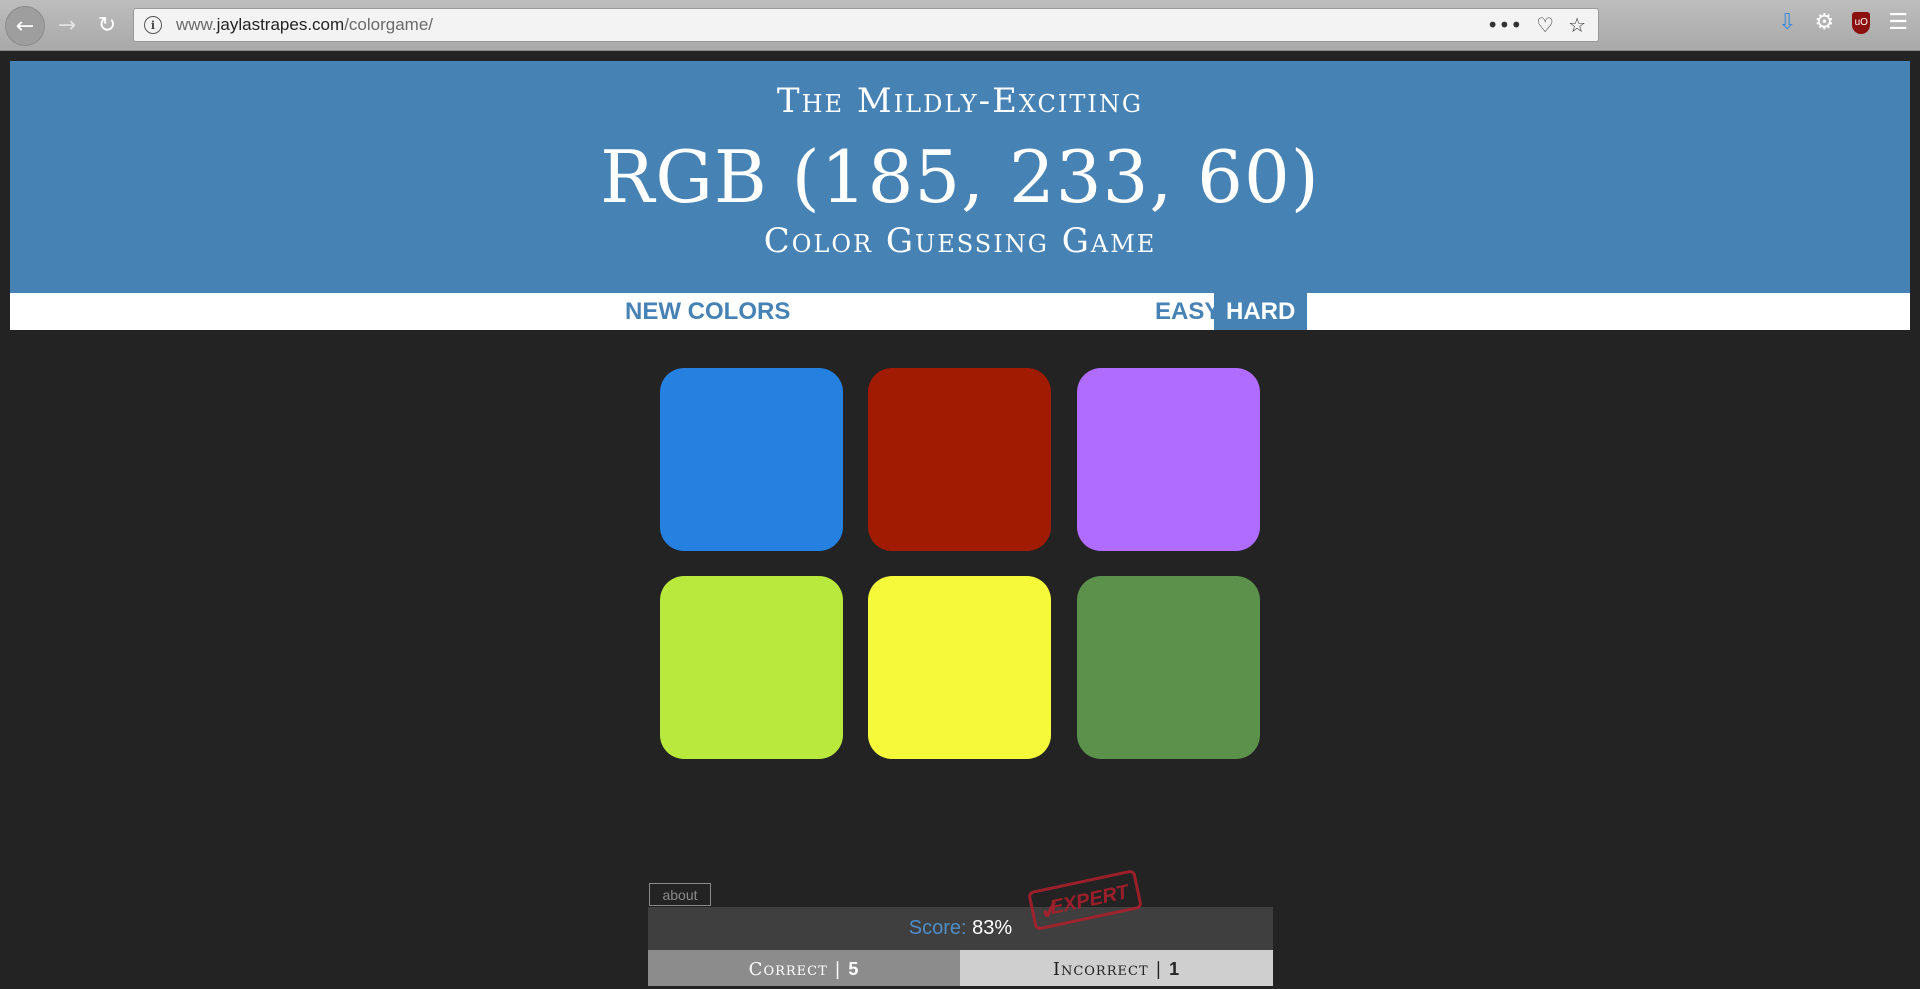 The width and height of the screenshot is (1920, 989). What do you see at coordinates (304, 25) in the screenshot?
I see `url-text: www.jaylastrapes.com/colorgame/` at bounding box center [304, 25].